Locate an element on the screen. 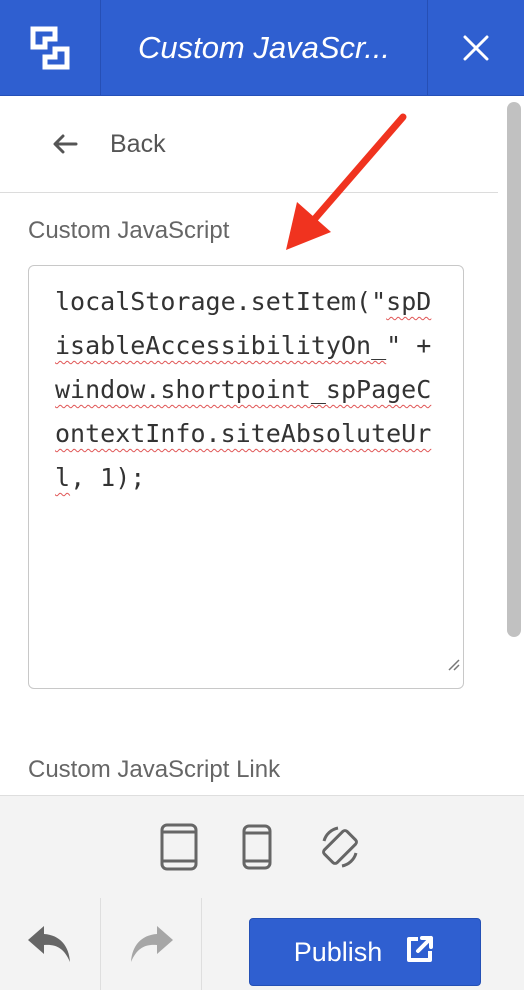  editor-footer: Publish is located at coordinates (262, 944).